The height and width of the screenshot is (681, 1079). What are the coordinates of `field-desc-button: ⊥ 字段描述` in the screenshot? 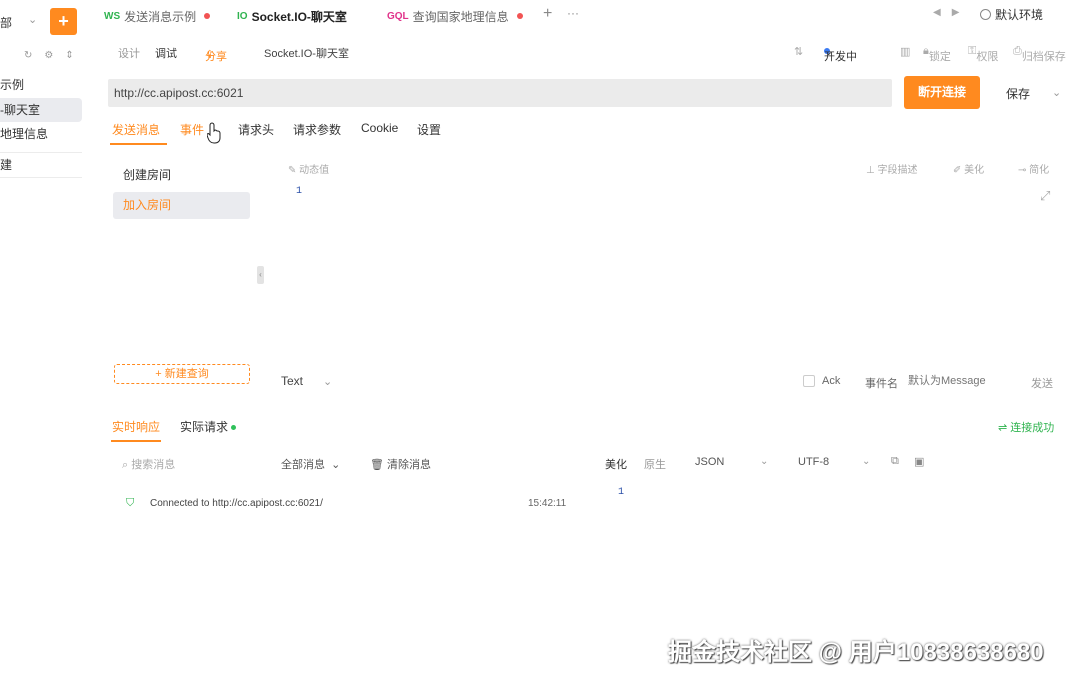 It's located at (892, 168).